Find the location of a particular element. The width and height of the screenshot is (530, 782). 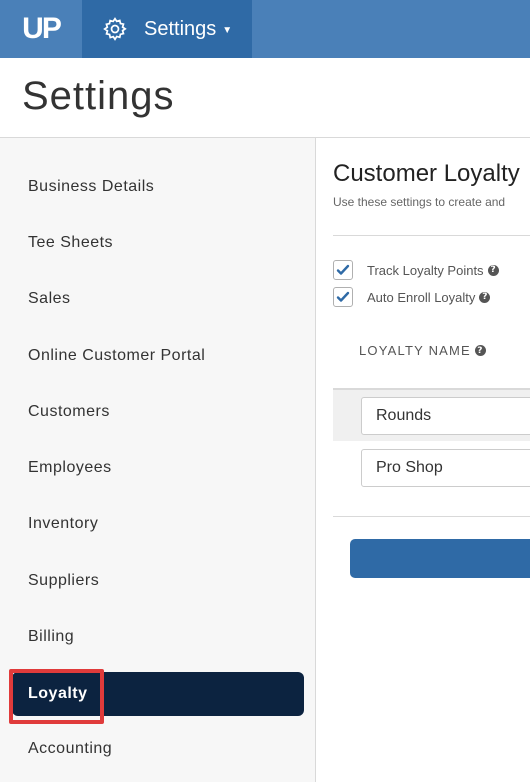

logo-text: UP is located at coordinates (42, 28).